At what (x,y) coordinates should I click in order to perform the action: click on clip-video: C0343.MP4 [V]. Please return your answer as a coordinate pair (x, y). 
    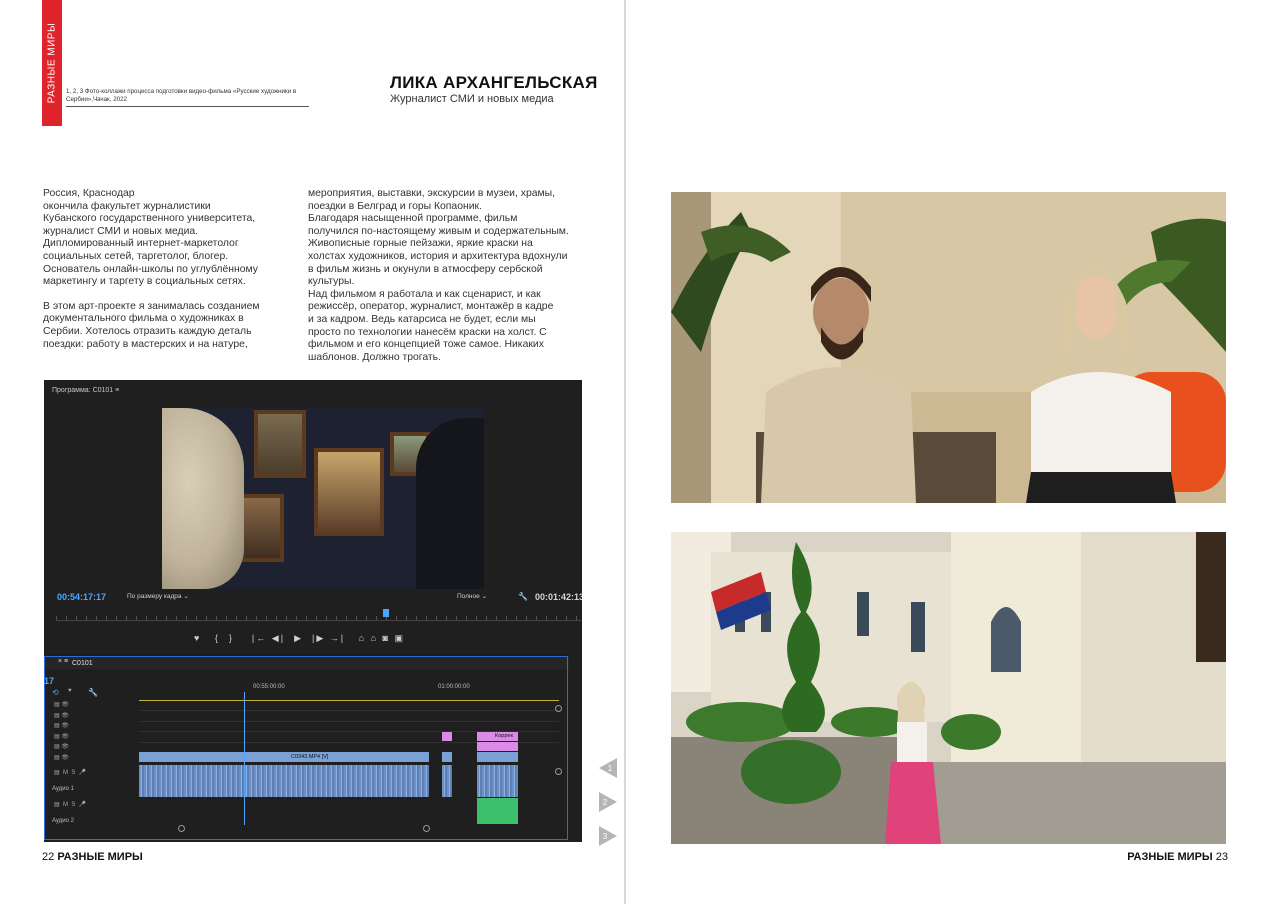
    Looking at the image, I should click on (284, 757).